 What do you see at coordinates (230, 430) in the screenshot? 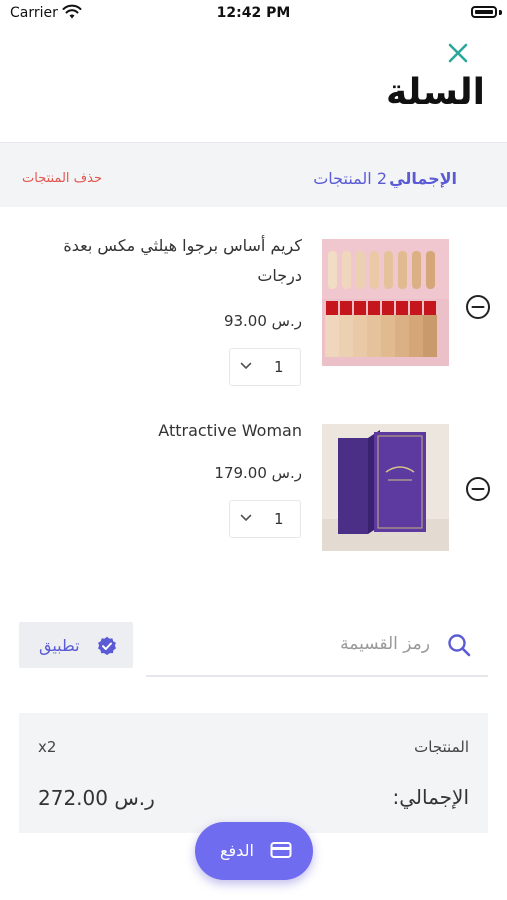
I see `product-name: Attractive Woman` at bounding box center [230, 430].